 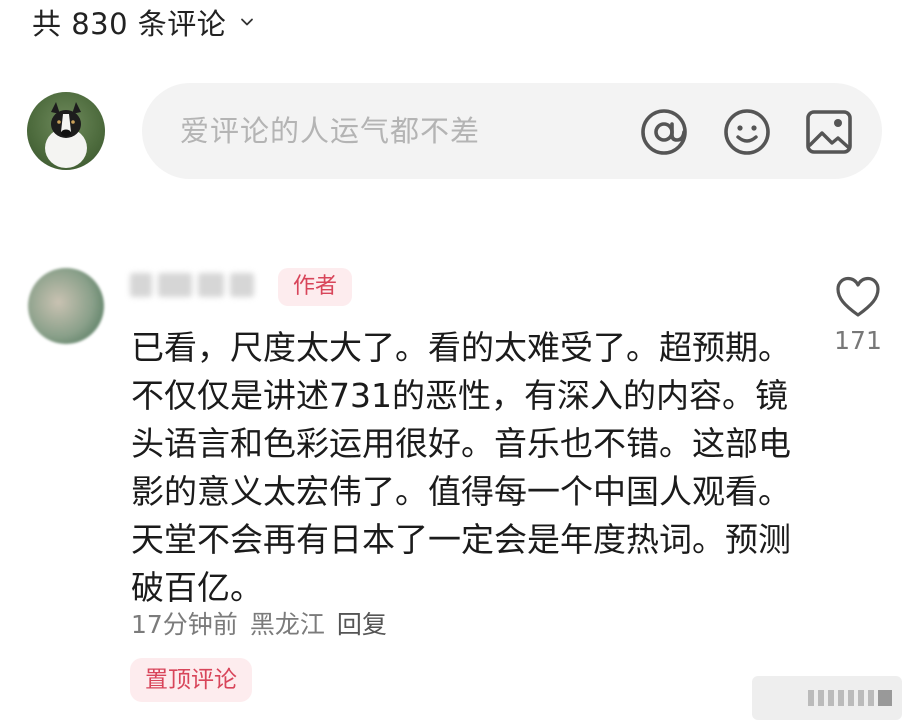 I want to click on comment-meta: 17分钟前 黑龙江 回复, so click(x=259, y=623).